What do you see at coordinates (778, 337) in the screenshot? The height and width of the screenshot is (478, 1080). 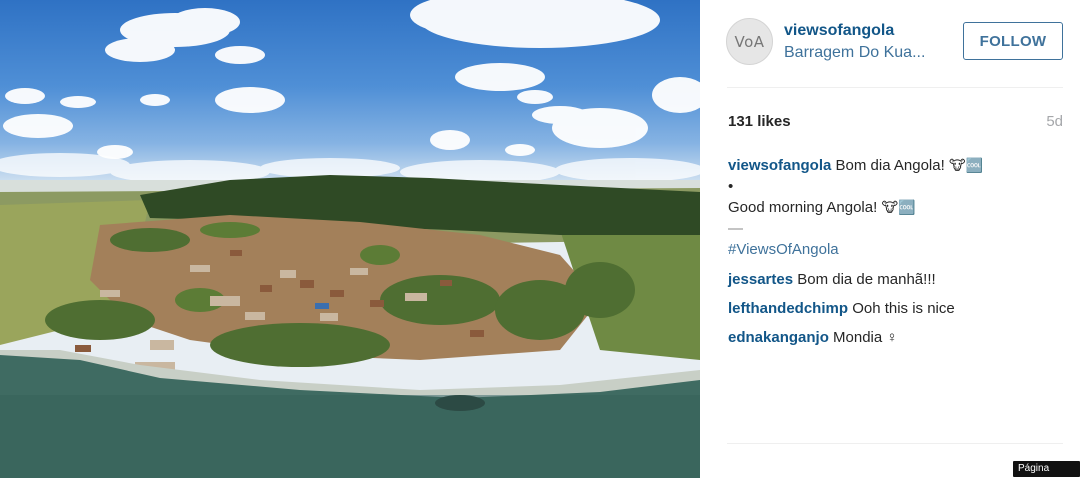 I see `comment-username-link: ednakanganjo` at bounding box center [778, 337].